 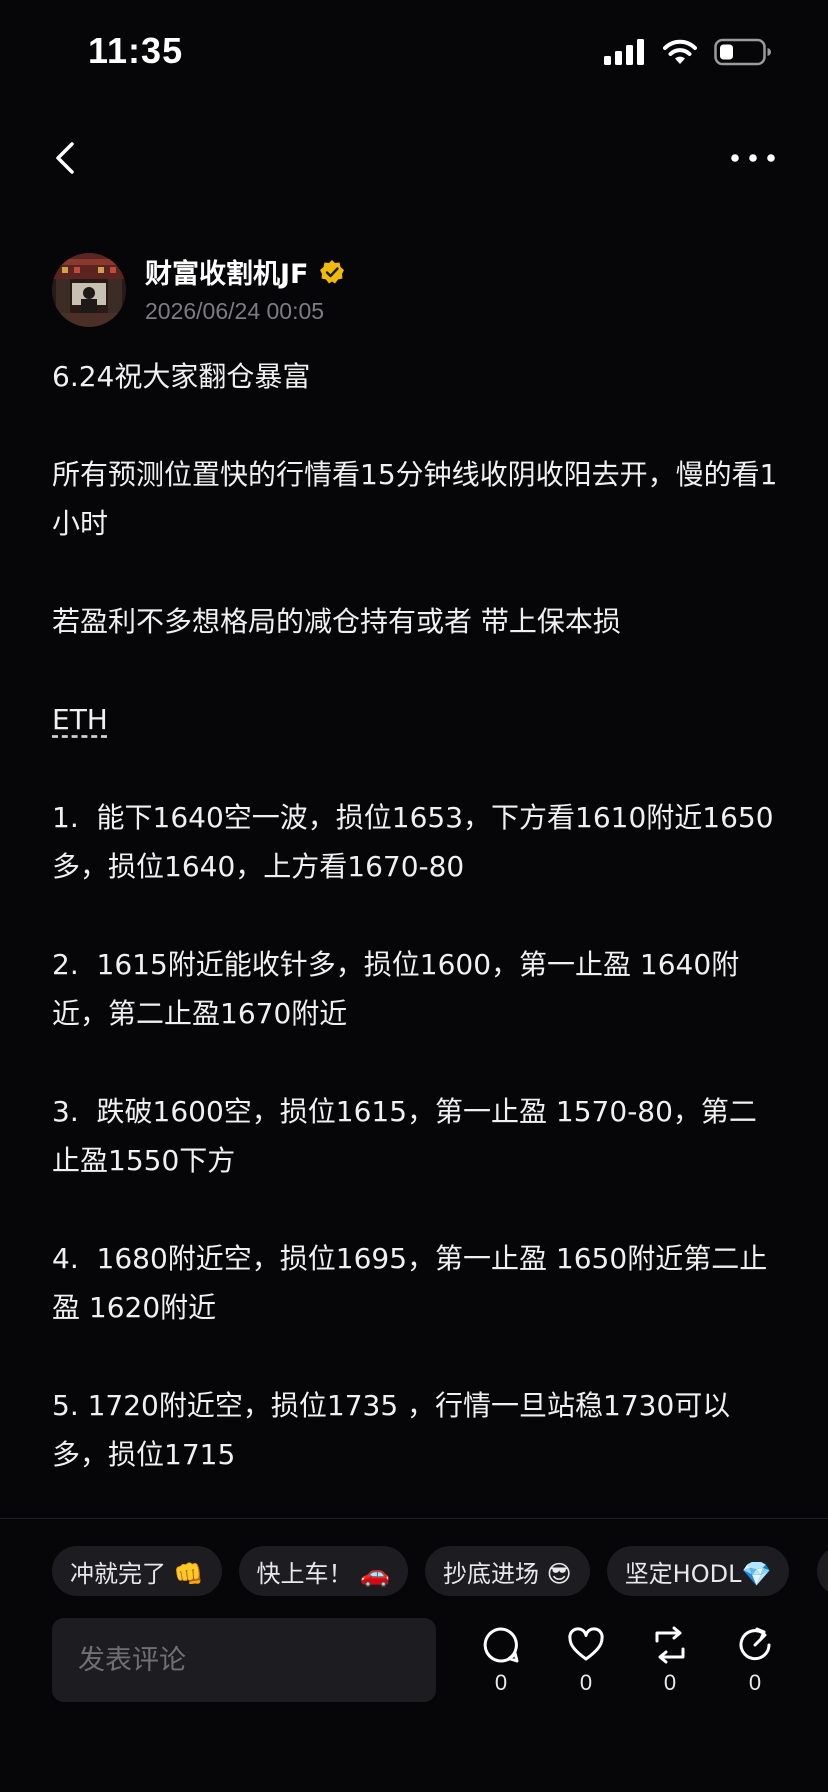 What do you see at coordinates (415, 499) in the screenshot?
I see `post-paragraph: 所有预测位置快的行情看15分钟线收阴收阳去开，慢的看1小时` at bounding box center [415, 499].